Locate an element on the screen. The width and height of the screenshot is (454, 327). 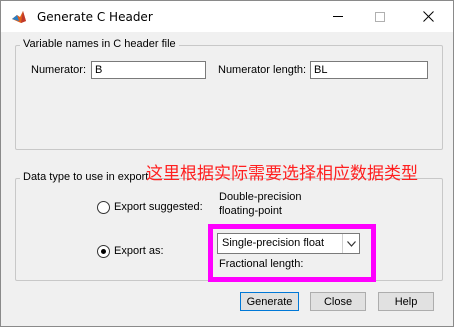
close-window-button is located at coordinates (428, 16).